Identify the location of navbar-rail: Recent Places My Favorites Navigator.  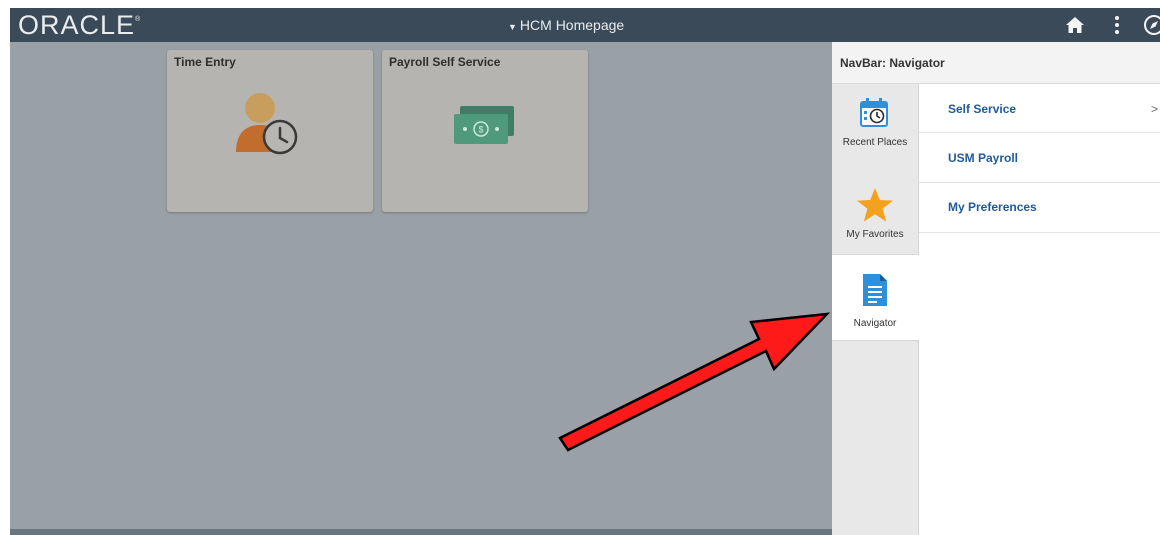
(875, 309).